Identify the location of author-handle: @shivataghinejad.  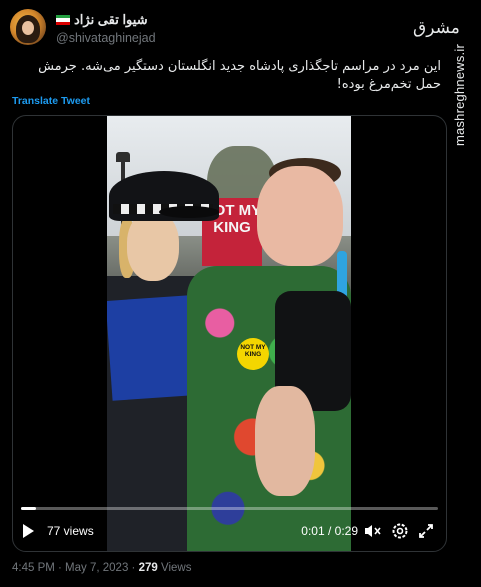
(106, 38).